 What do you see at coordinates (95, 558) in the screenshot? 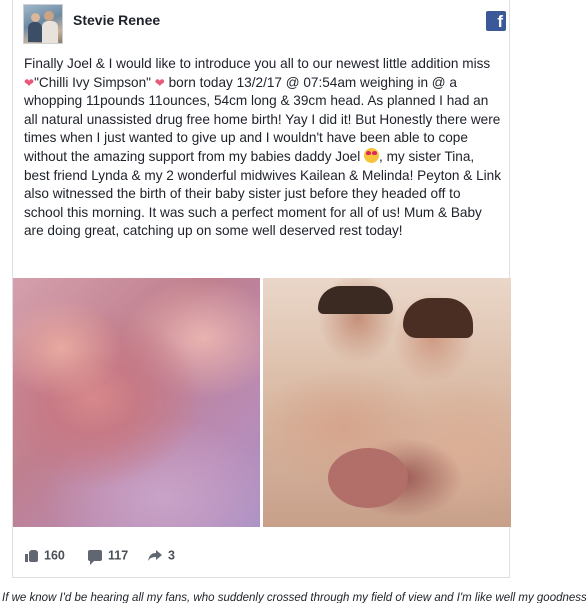
I see `comment-icon` at bounding box center [95, 558].